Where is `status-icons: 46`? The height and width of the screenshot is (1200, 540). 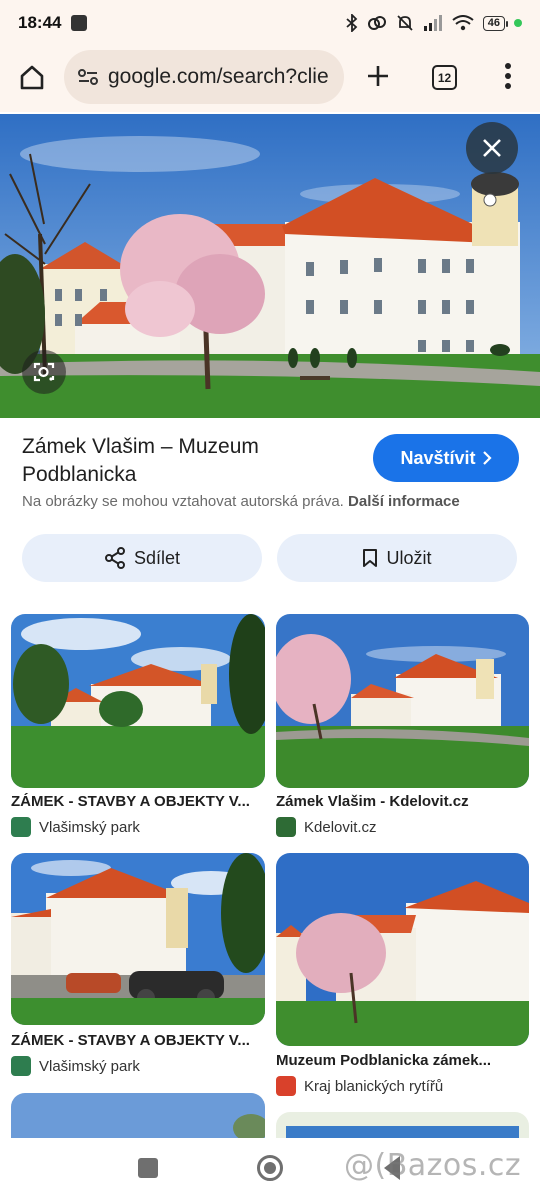 status-icons: 46 is located at coordinates (434, 23).